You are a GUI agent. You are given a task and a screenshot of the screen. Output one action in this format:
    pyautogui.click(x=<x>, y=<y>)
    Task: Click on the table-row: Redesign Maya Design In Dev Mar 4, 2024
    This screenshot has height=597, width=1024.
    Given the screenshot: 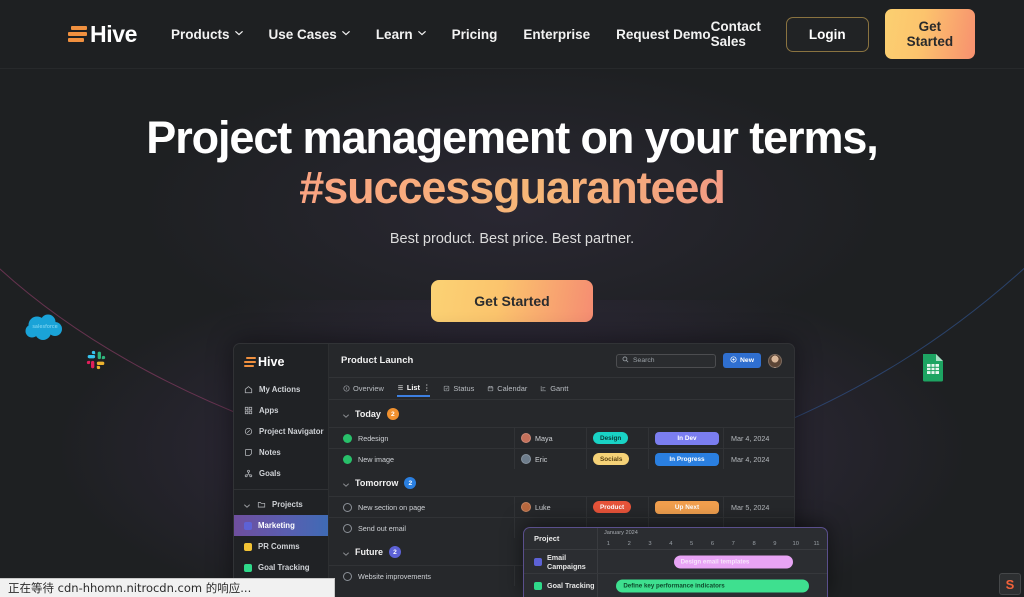 What is the action you would take?
    pyautogui.click(x=561, y=437)
    